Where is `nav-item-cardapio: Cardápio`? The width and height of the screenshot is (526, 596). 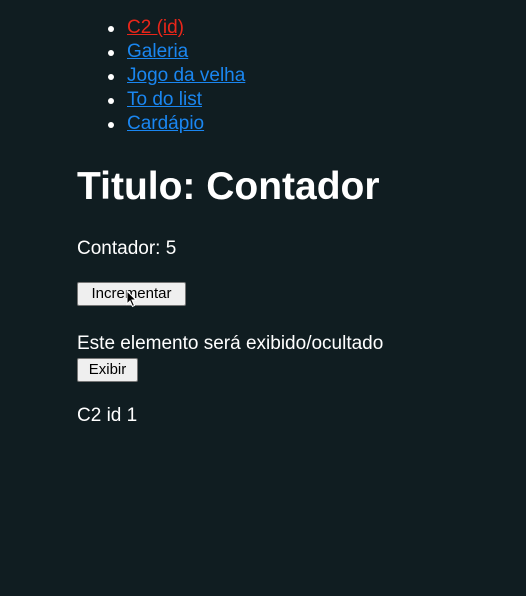 nav-item-cardapio: Cardápio is located at coordinates (176, 124).